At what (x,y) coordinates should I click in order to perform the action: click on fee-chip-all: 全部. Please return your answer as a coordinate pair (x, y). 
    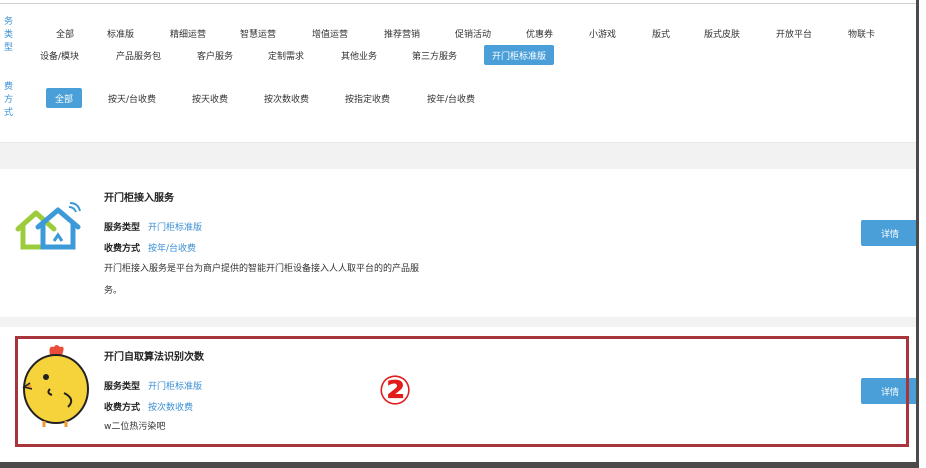
    Looking at the image, I should click on (64, 98).